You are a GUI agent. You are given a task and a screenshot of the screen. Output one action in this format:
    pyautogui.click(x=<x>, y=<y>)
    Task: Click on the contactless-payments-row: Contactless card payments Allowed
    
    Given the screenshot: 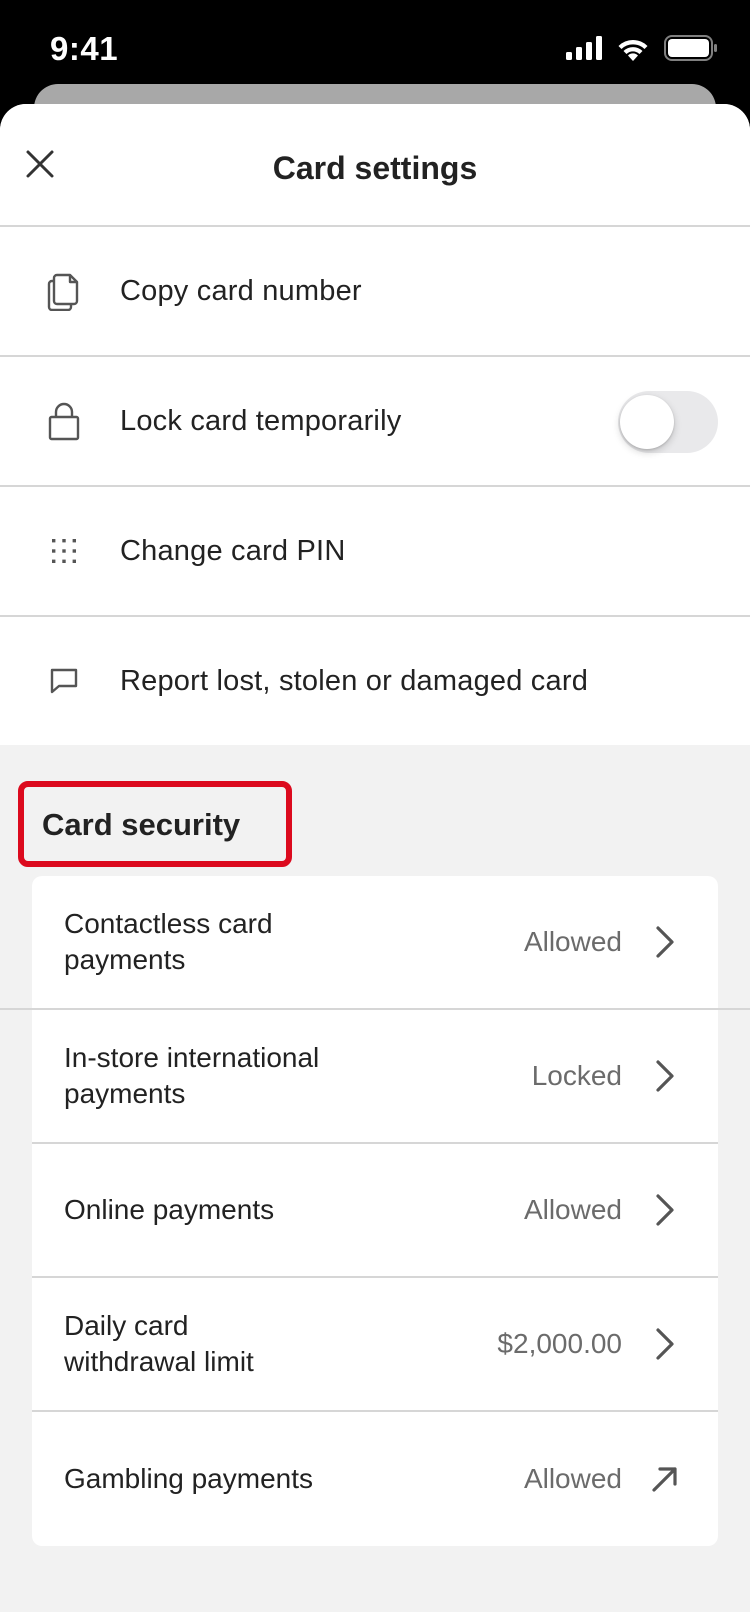 What is the action you would take?
    pyautogui.click(x=375, y=943)
    